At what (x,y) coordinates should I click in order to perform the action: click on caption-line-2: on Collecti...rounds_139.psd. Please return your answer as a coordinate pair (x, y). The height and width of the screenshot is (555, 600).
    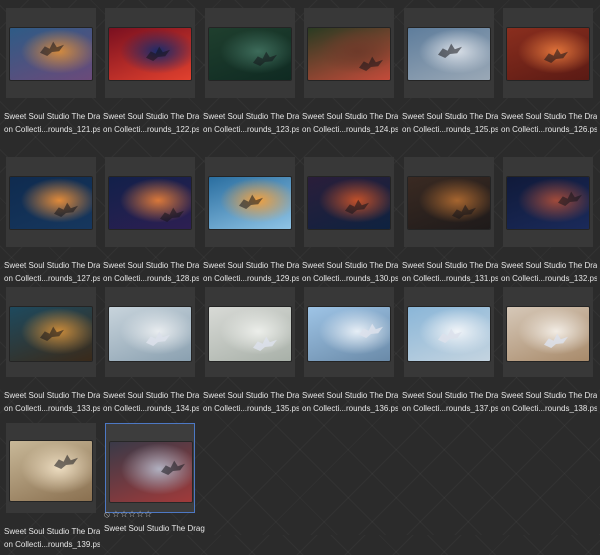
    Looking at the image, I should click on (52, 544).